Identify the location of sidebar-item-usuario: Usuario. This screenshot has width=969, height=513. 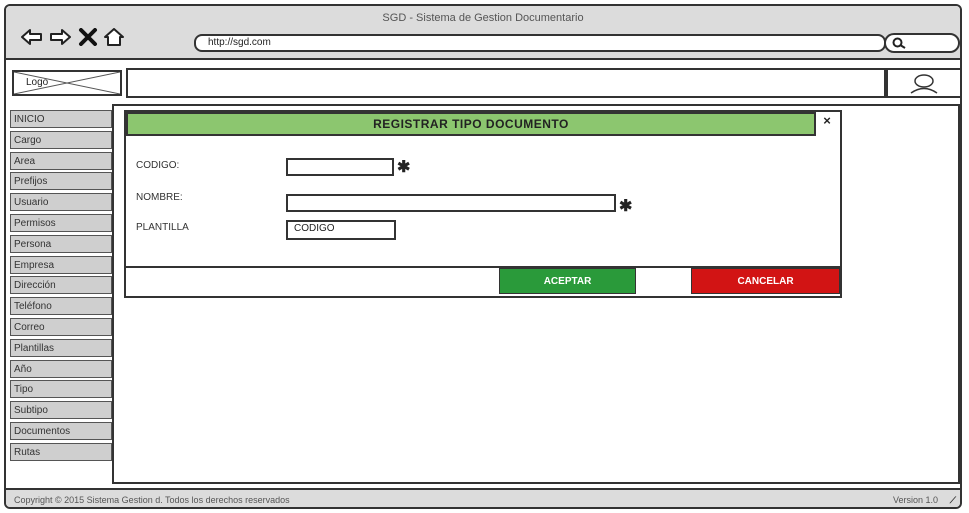
(61, 202).